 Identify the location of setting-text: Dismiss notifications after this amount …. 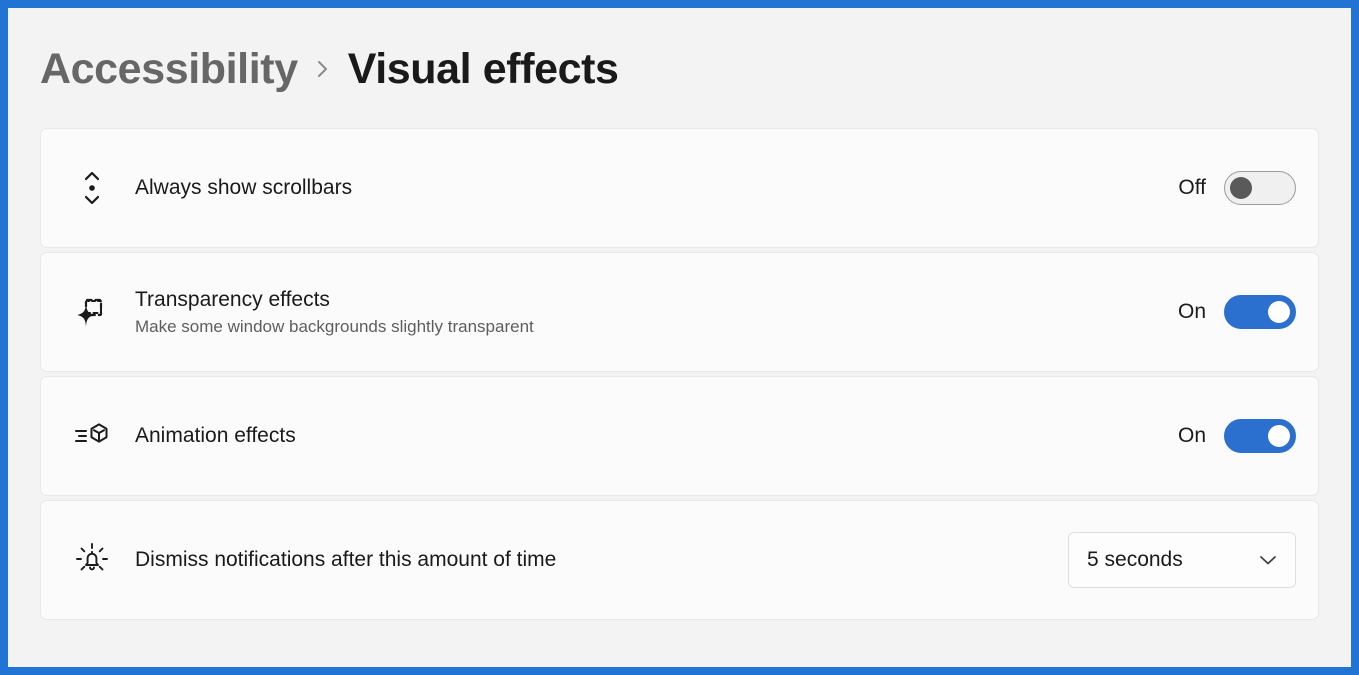
(596, 559).